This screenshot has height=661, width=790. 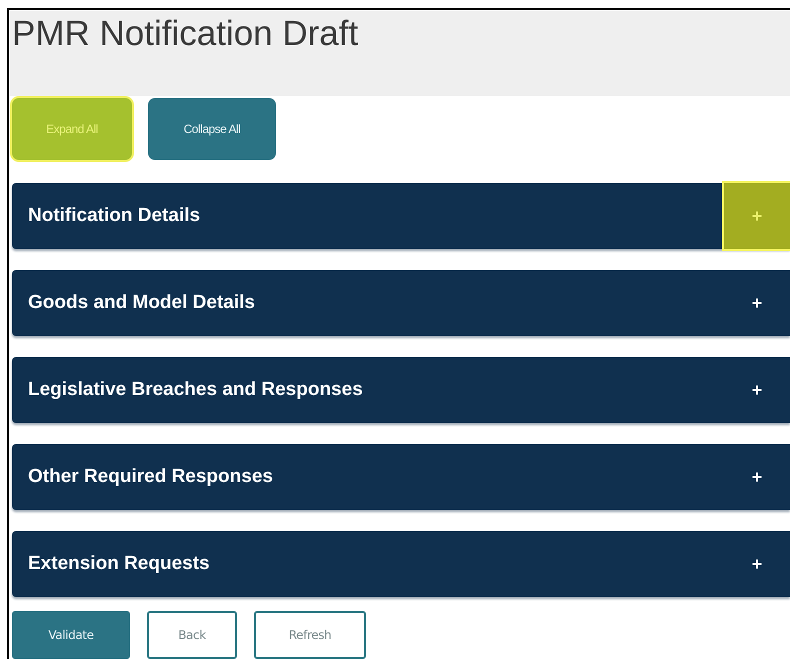 I want to click on section-title: Goods and Model Details, so click(x=141, y=303).